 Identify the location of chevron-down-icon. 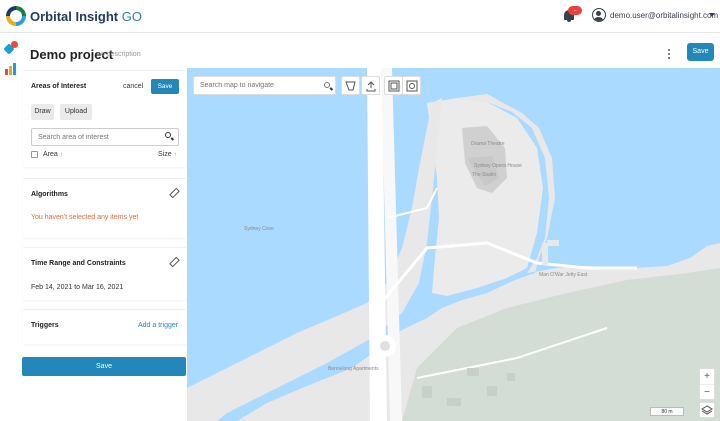
(712, 15).